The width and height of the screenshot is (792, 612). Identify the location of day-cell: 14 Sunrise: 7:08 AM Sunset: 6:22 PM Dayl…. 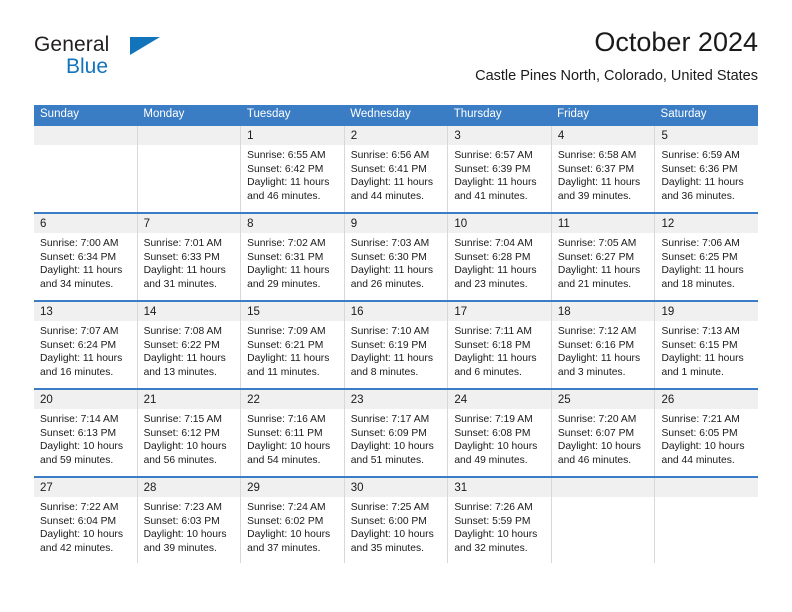
(189, 345).